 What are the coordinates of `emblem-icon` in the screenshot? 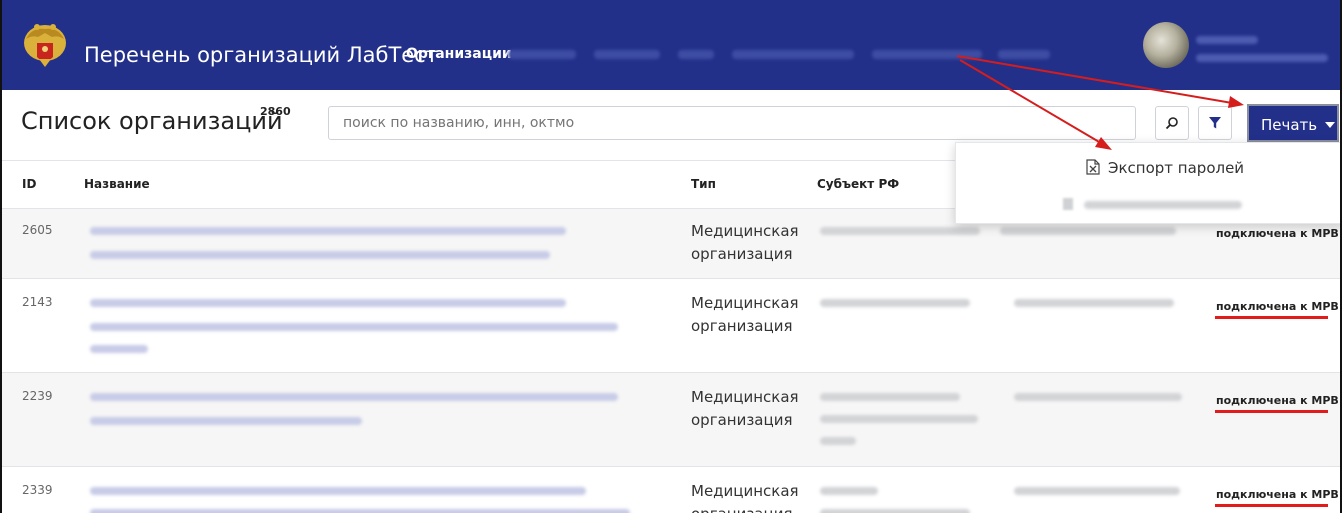 It's located at (45, 45).